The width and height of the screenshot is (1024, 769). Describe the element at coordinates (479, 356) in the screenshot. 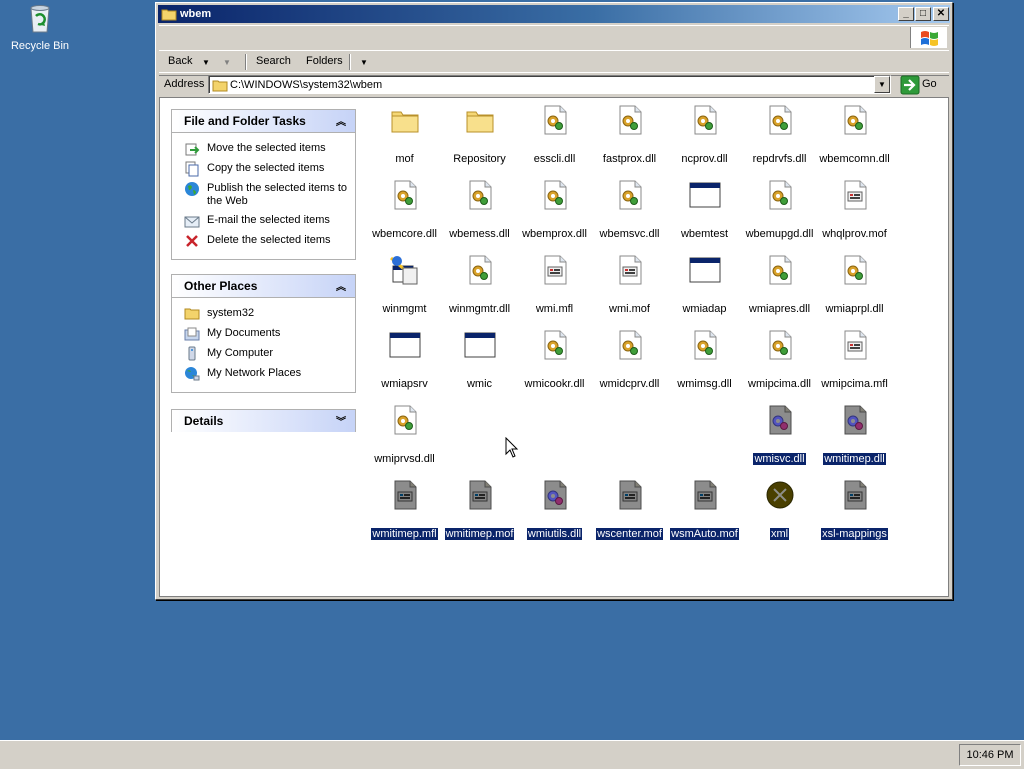

I see `file-item: wmic` at that location.